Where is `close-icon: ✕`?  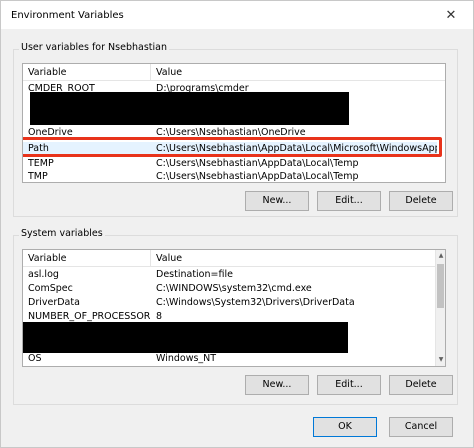
close-icon: ✕ is located at coordinates (451, 15).